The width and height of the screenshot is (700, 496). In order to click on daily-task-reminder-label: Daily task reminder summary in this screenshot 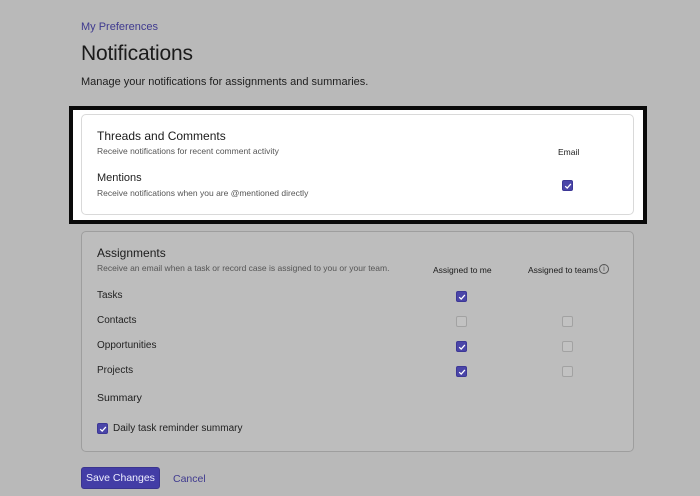, I will do `click(178, 428)`.